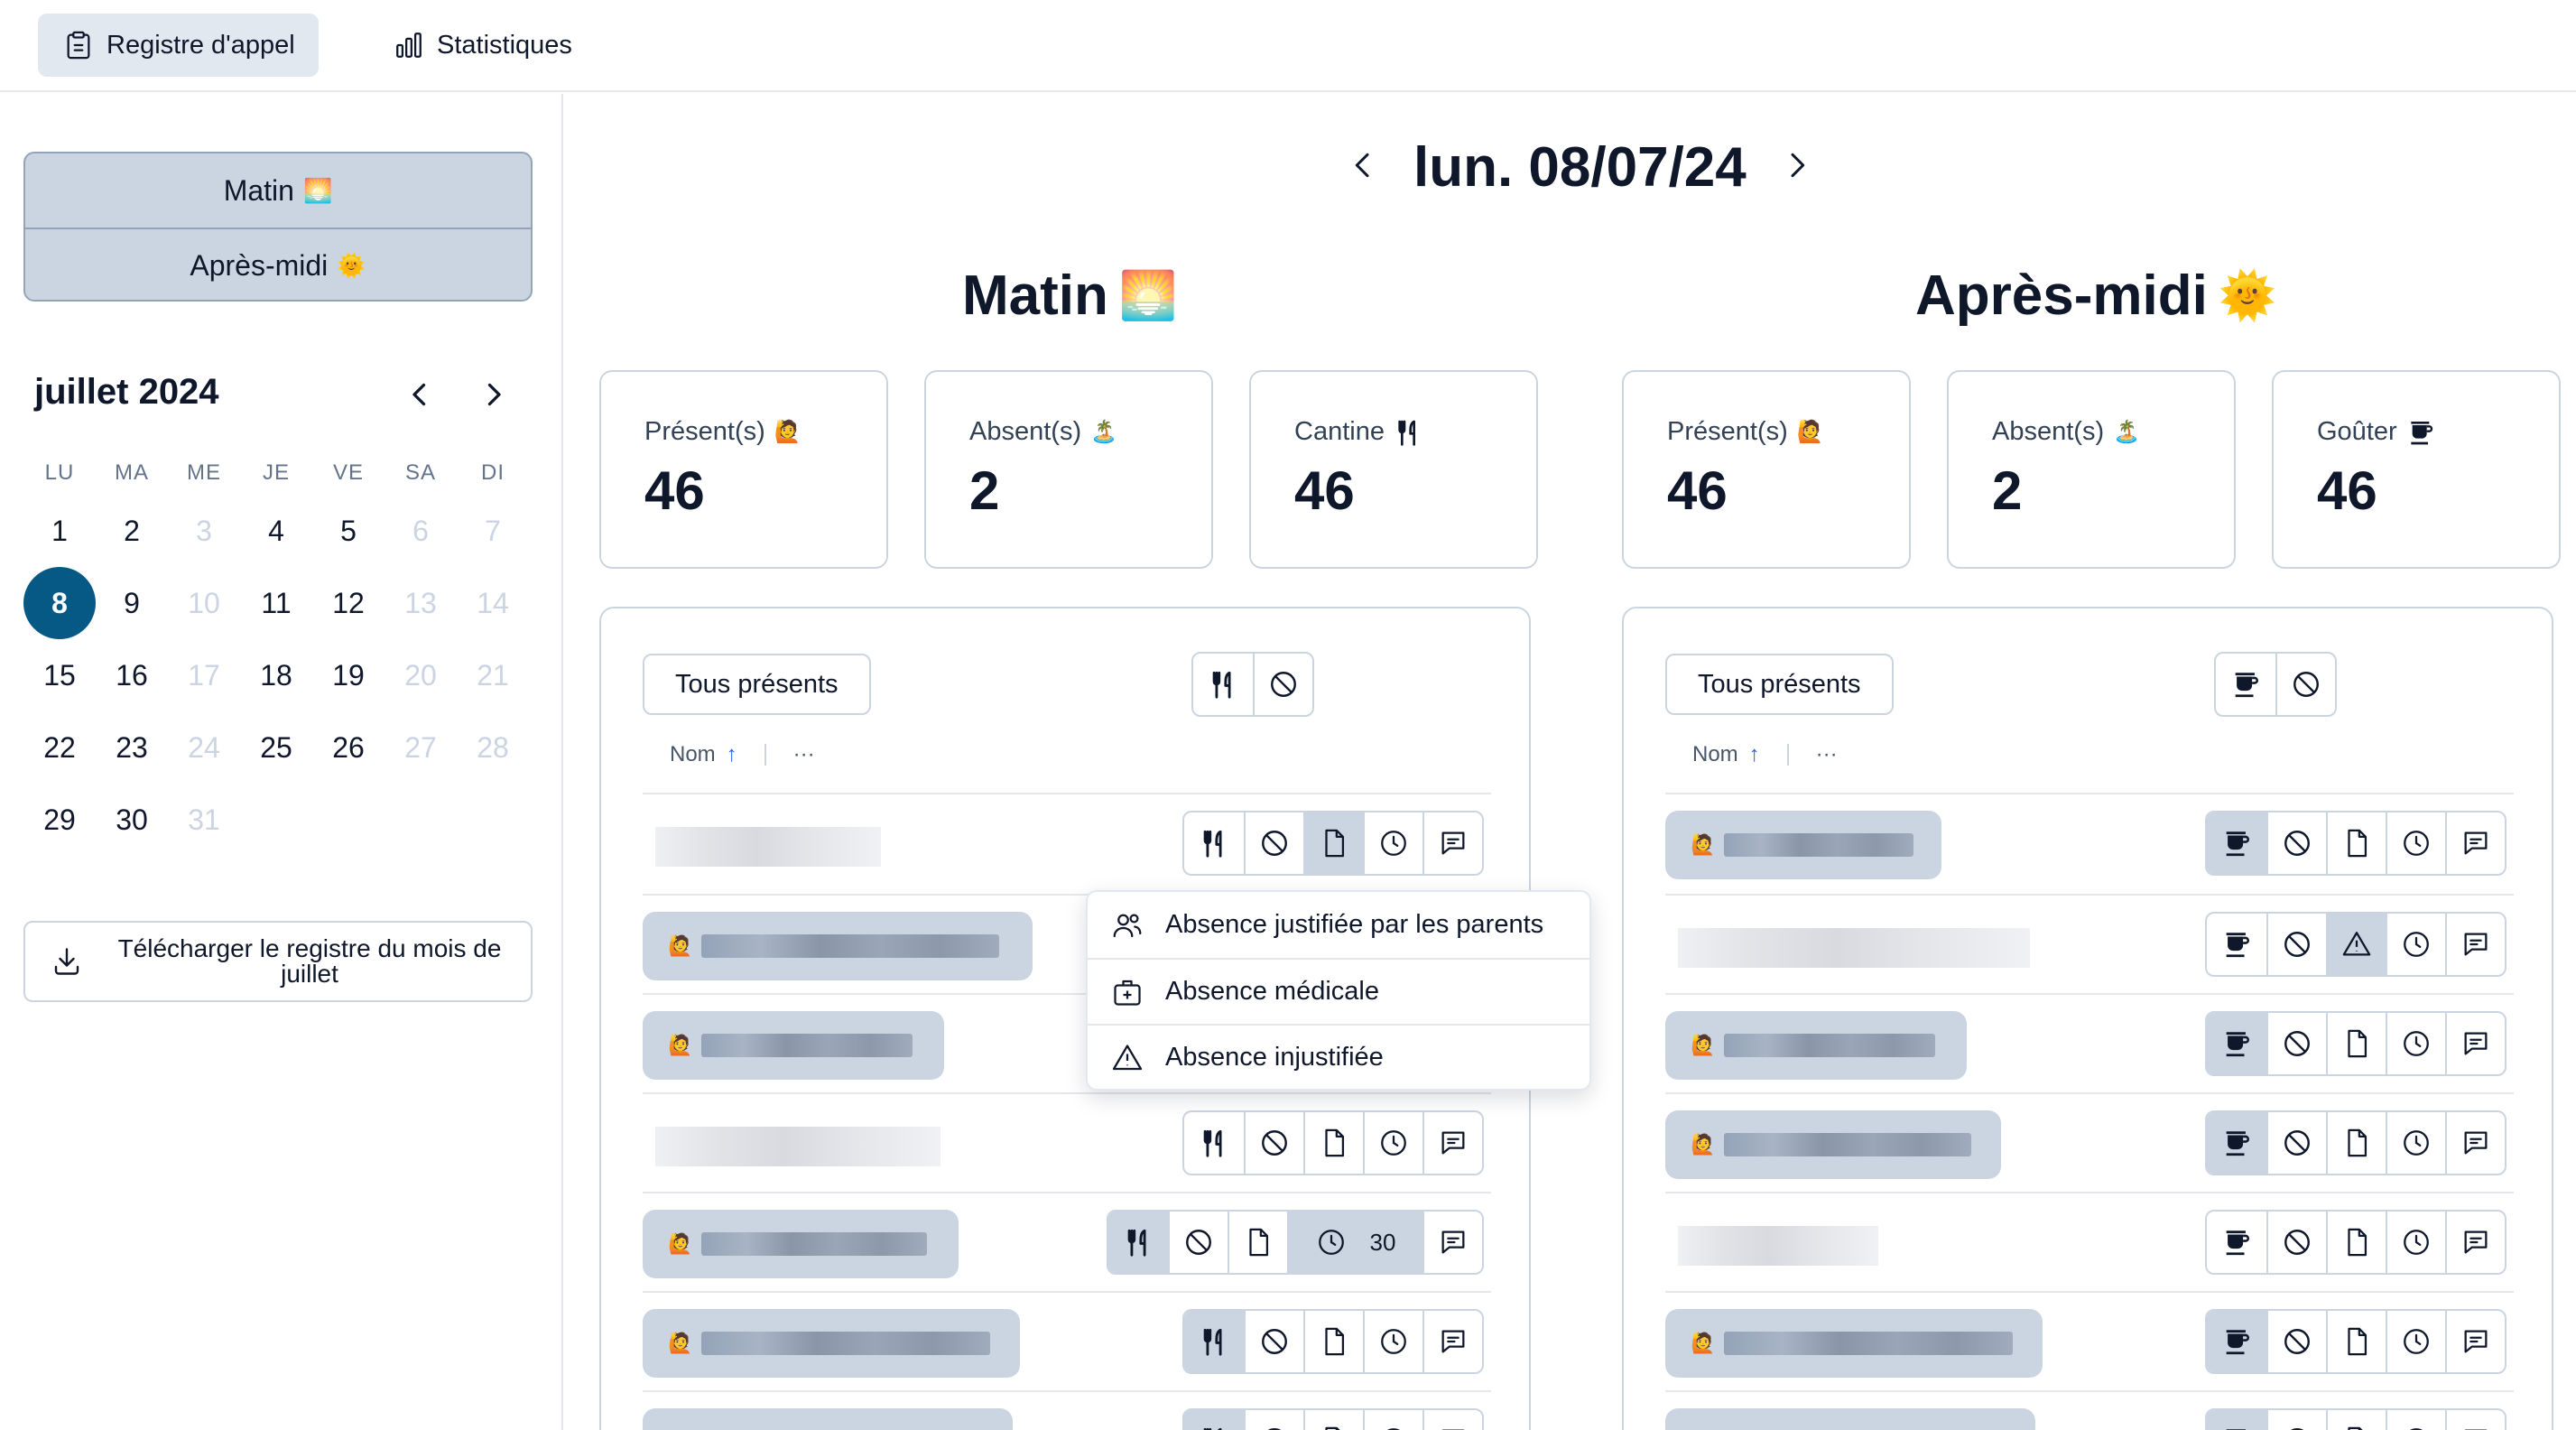  Describe the element at coordinates (420, 394) in the screenshot. I see `calendar-prev-button` at that location.